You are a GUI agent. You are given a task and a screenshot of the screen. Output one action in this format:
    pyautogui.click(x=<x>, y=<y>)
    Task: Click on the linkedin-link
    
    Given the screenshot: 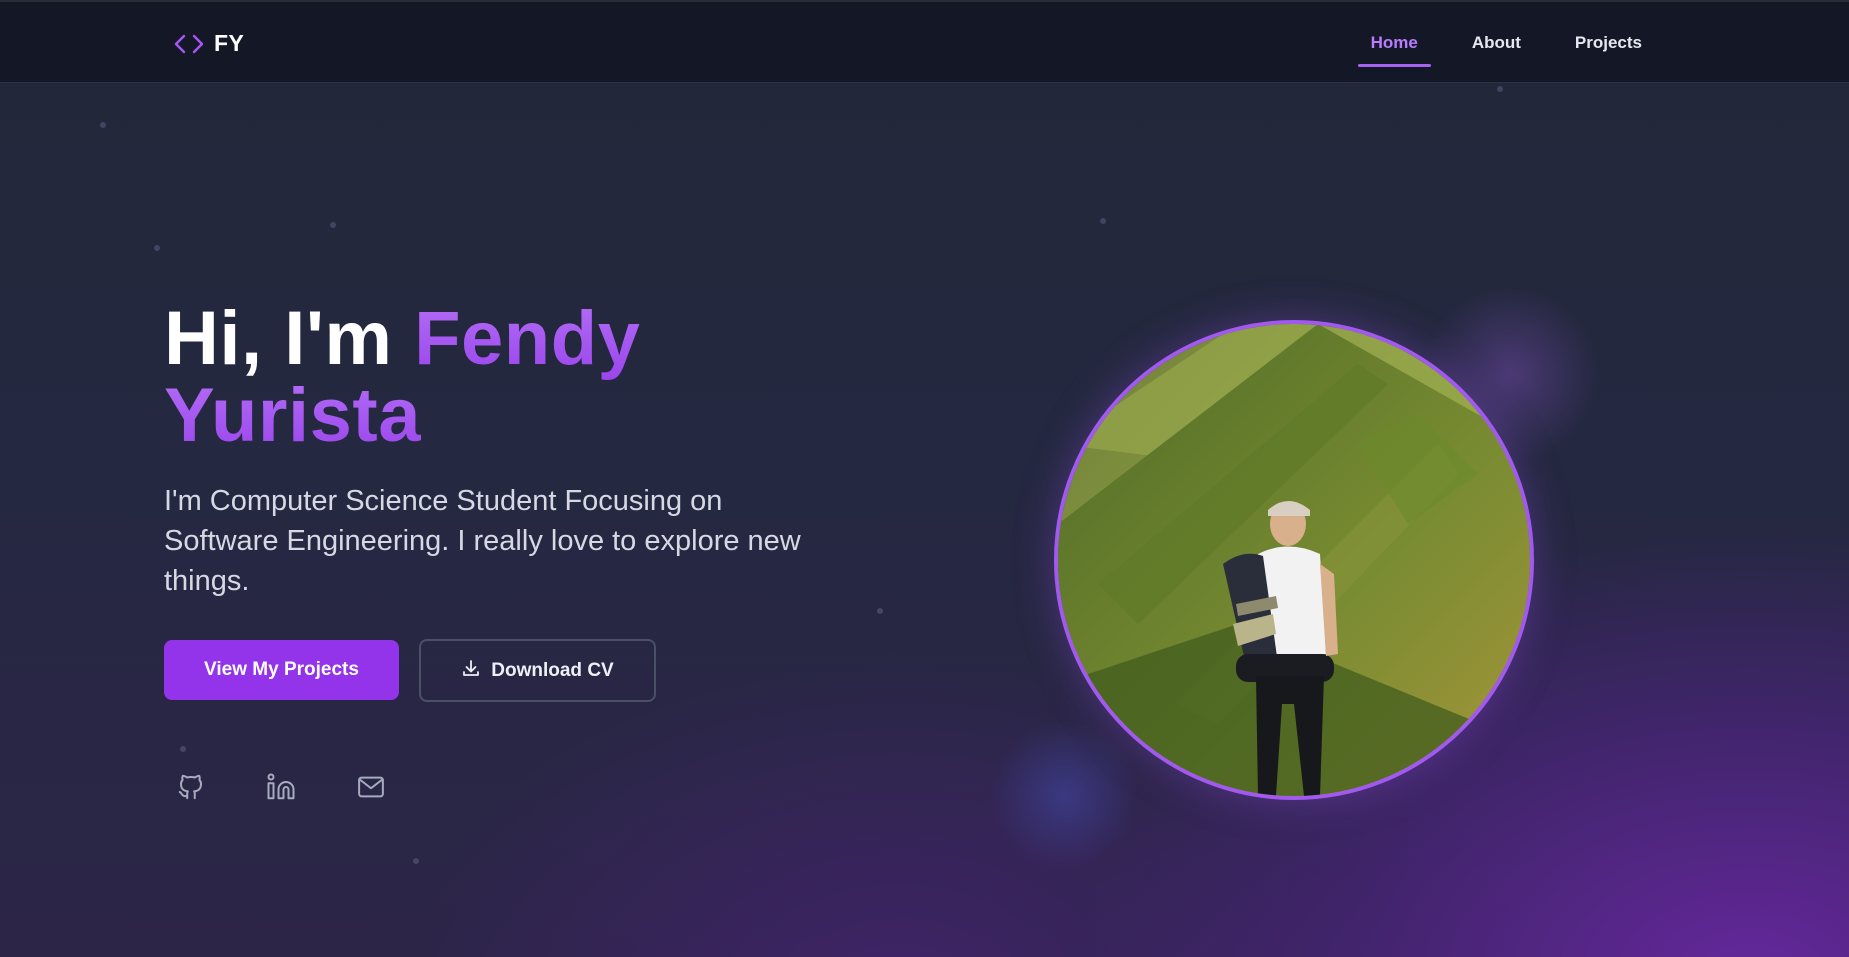 What is the action you would take?
    pyautogui.click(x=281, y=789)
    